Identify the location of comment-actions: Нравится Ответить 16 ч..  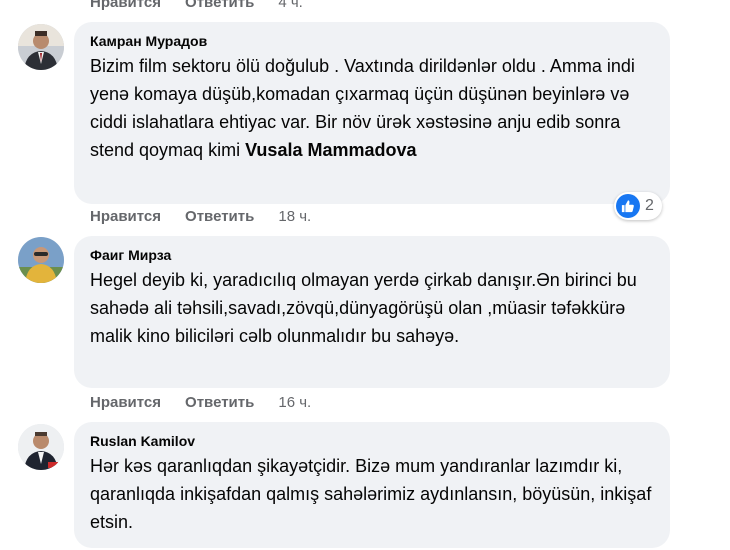
(200, 402).